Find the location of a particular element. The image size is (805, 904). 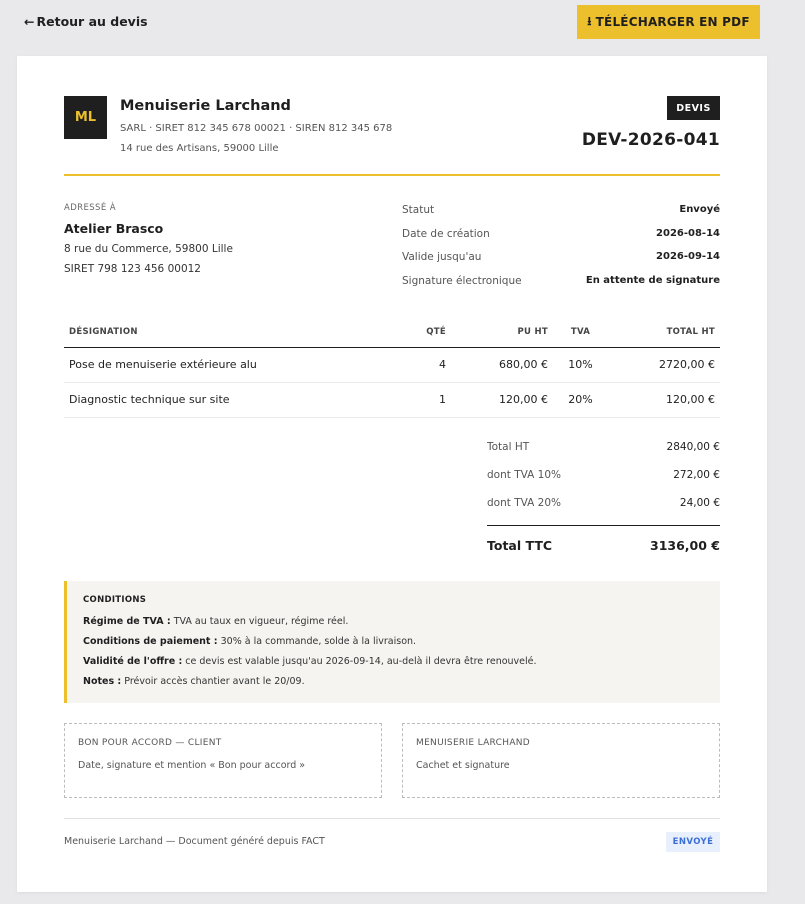

download-icon: ⭳ is located at coordinates (589, 20).